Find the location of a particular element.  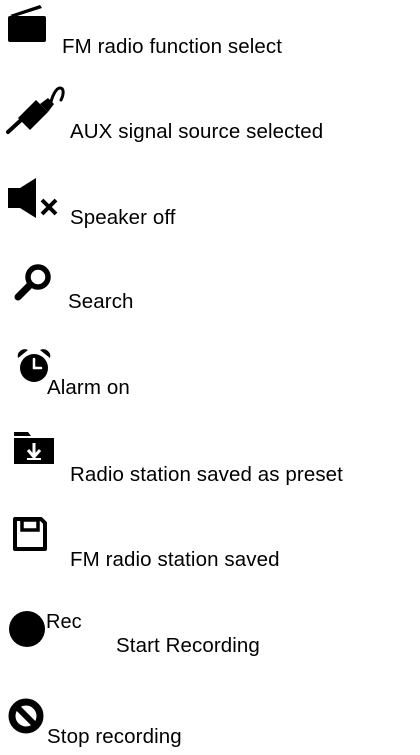

prohibited-icon is located at coordinates (26, 716).